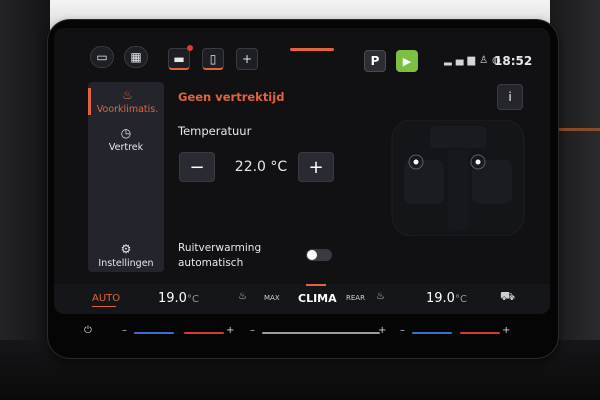 This screenshot has height=400, width=600. What do you see at coordinates (154, 333) in the screenshot?
I see `left-temp-slider-cold` at bounding box center [154, 333].